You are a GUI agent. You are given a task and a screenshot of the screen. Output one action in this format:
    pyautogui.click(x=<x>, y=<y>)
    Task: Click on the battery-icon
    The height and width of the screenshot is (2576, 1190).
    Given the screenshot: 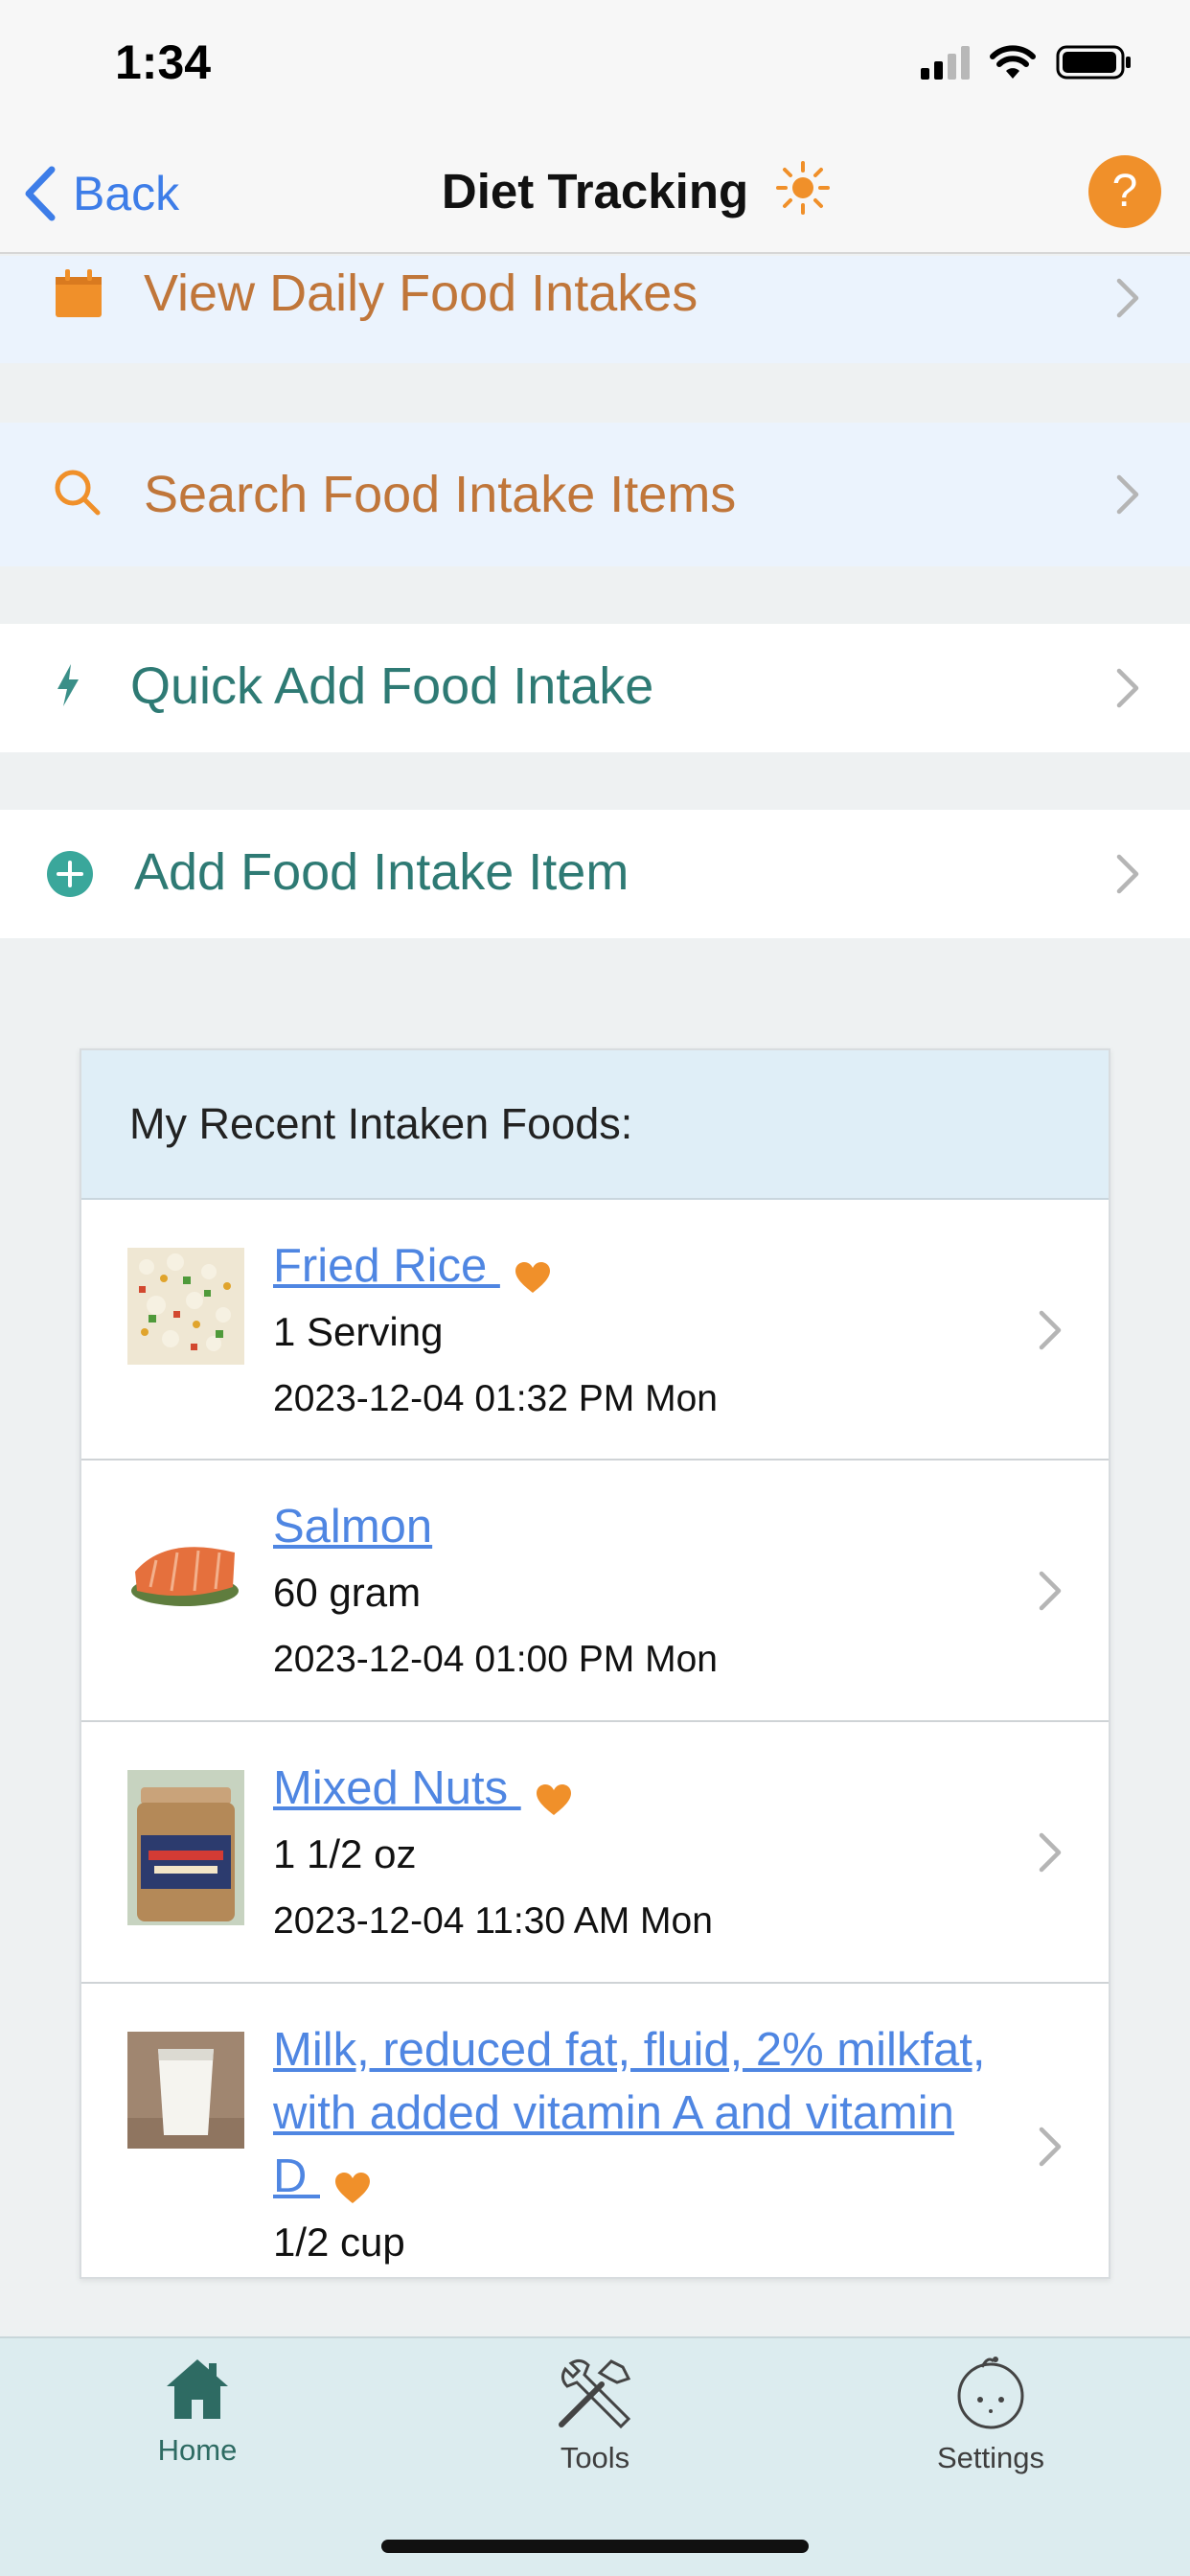 What is the action you would take?
    pyautogui.click(x=1094, y=63)
    